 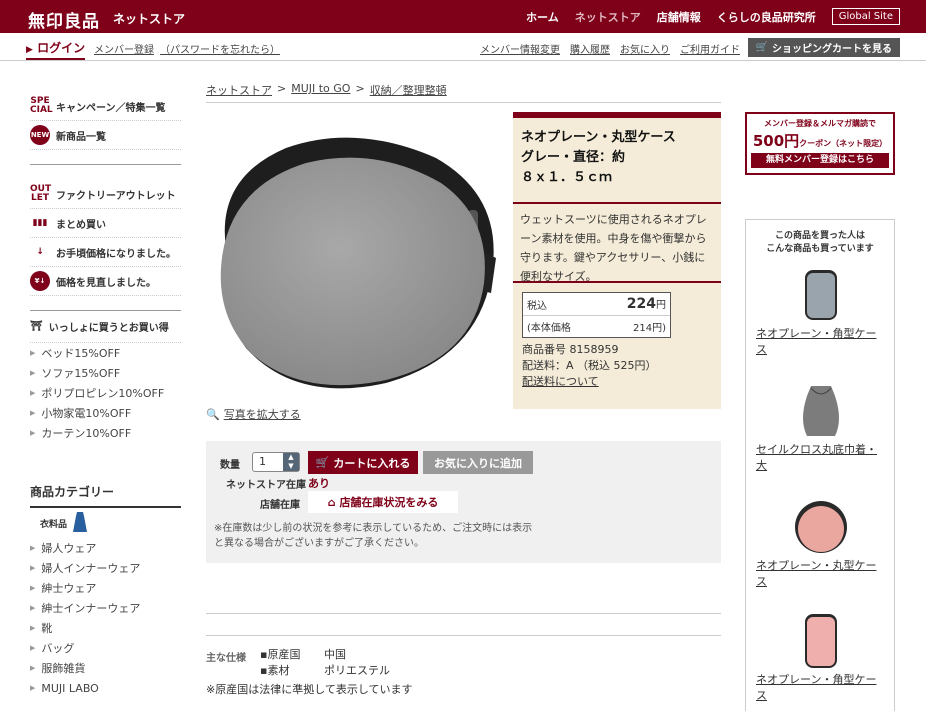 I want to click on product-image, so click(x=356, y=263).